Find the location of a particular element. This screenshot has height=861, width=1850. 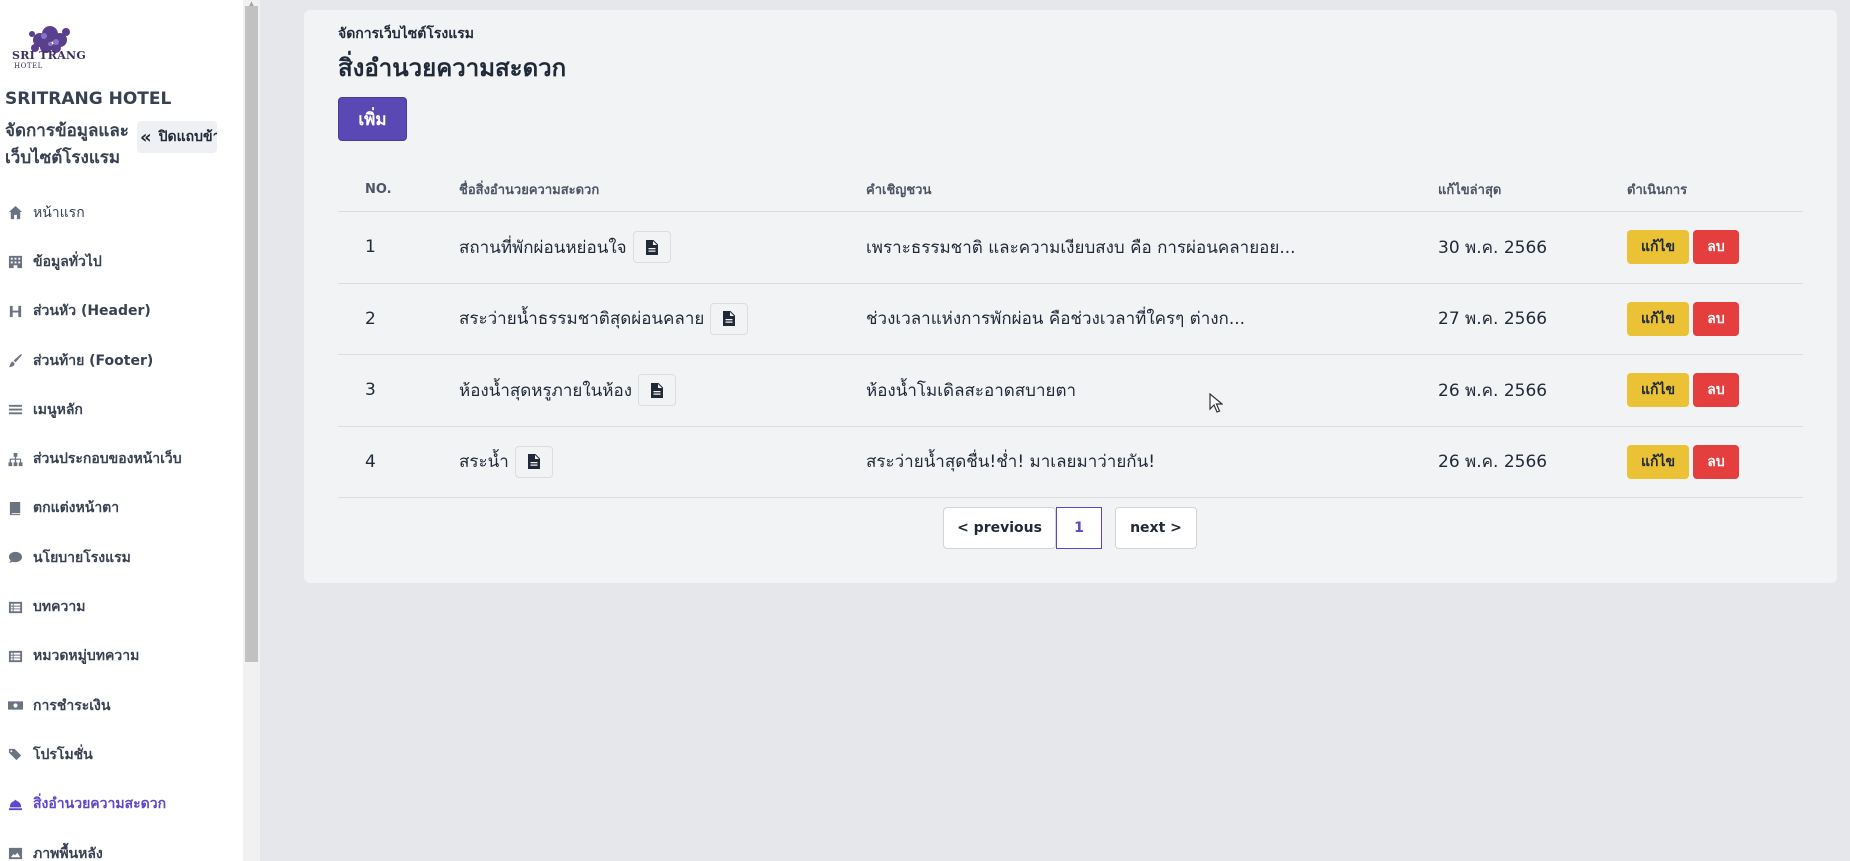

row-number: 4 is located at coordinates (370, 461).